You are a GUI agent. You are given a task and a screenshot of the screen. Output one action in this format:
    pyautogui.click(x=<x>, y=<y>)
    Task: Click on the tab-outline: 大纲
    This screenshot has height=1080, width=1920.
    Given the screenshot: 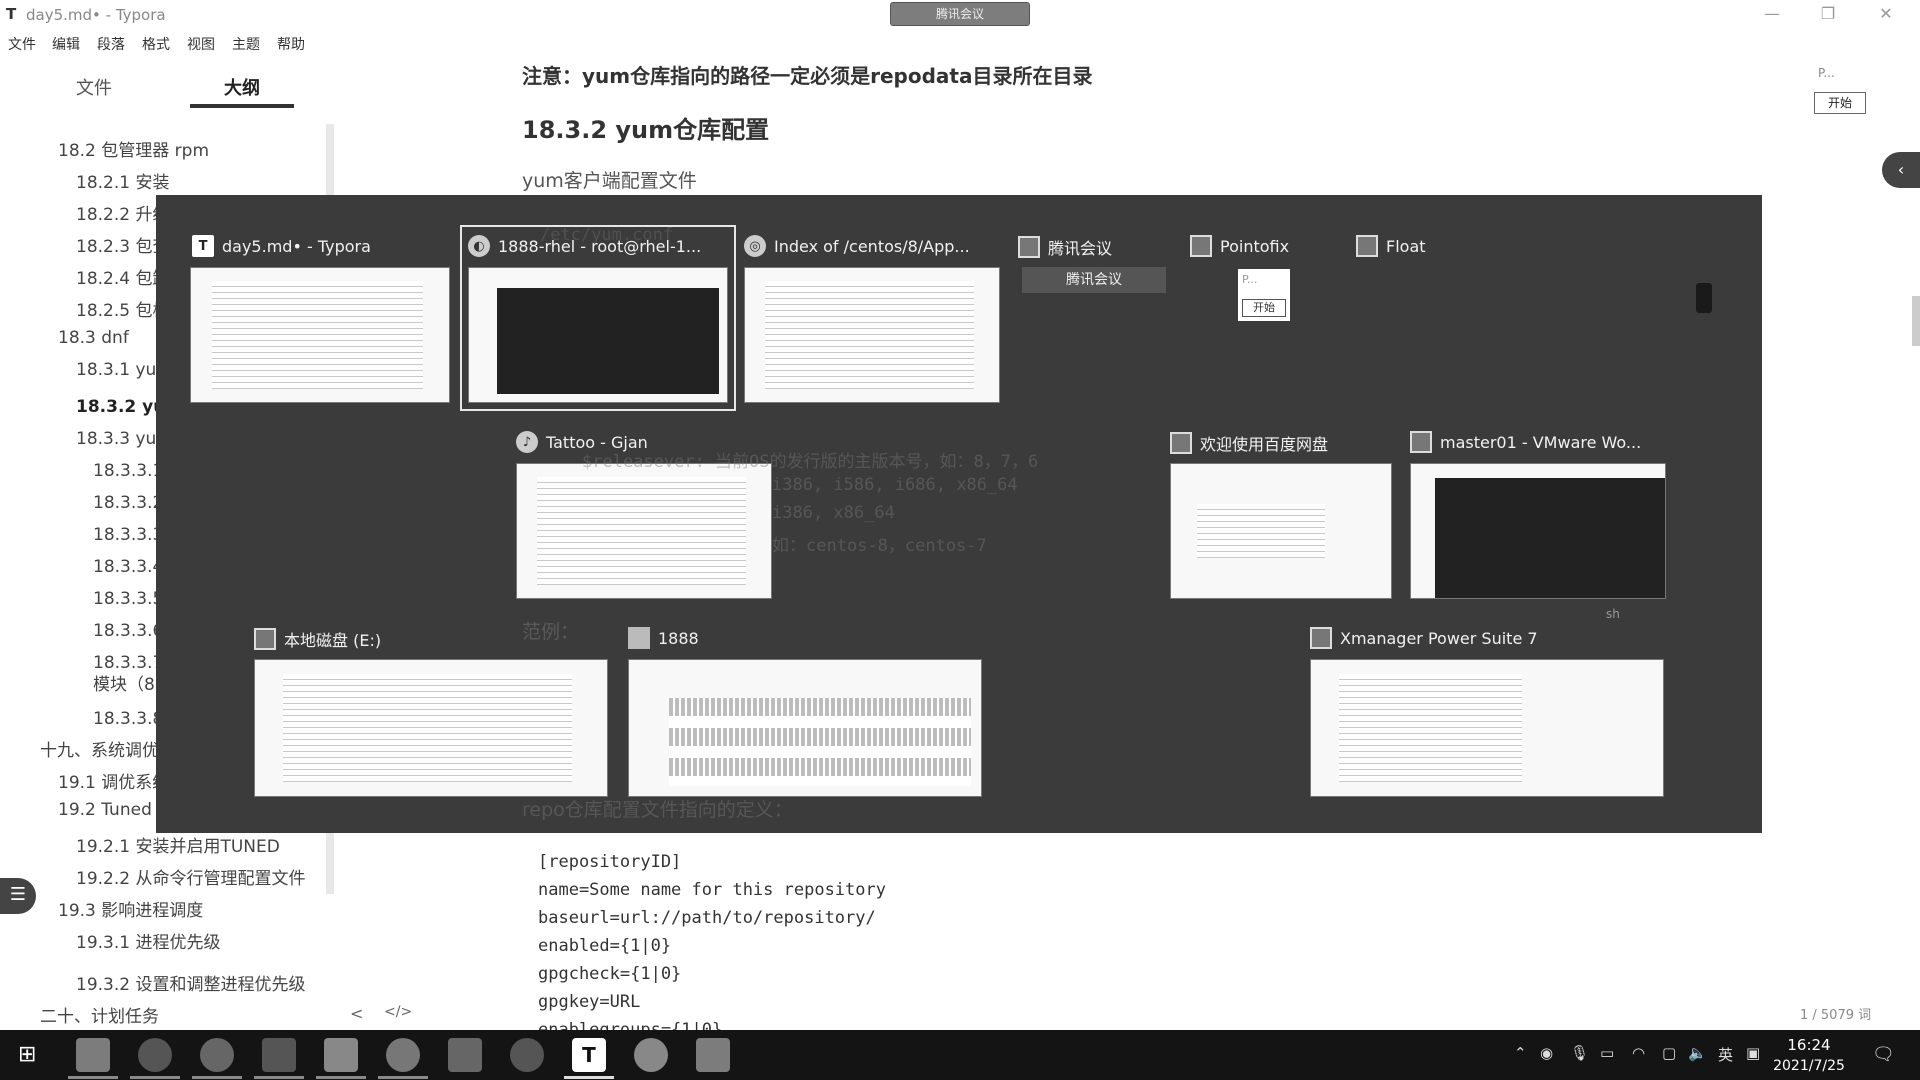 What is the action you would take?
    pyautogui.click(x=242, y=87)
    